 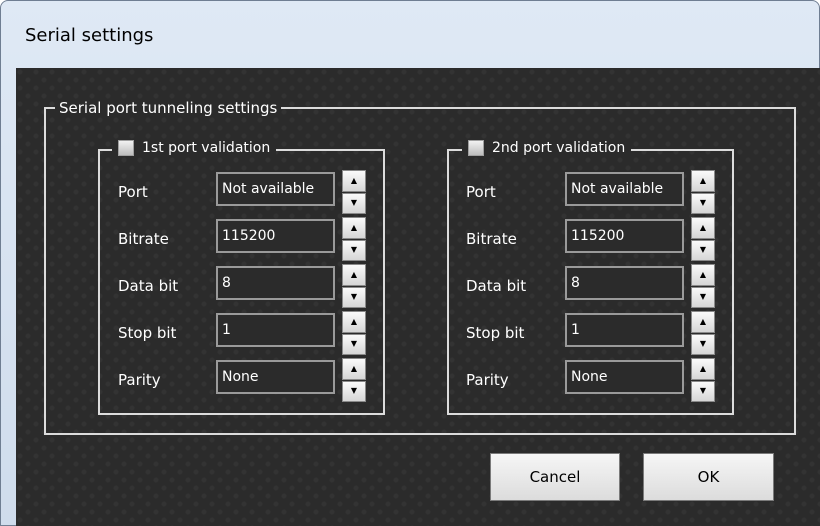 I want to click on port2-legend: 2nd port validation, so click(x=547, y=148).